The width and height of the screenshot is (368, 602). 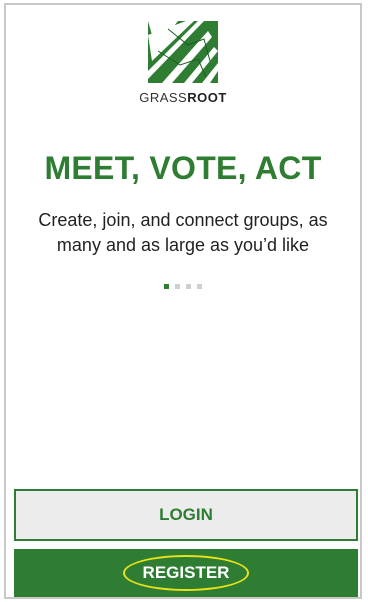 I want to click on register-button: REGISTER, so click(x=186, y=573).